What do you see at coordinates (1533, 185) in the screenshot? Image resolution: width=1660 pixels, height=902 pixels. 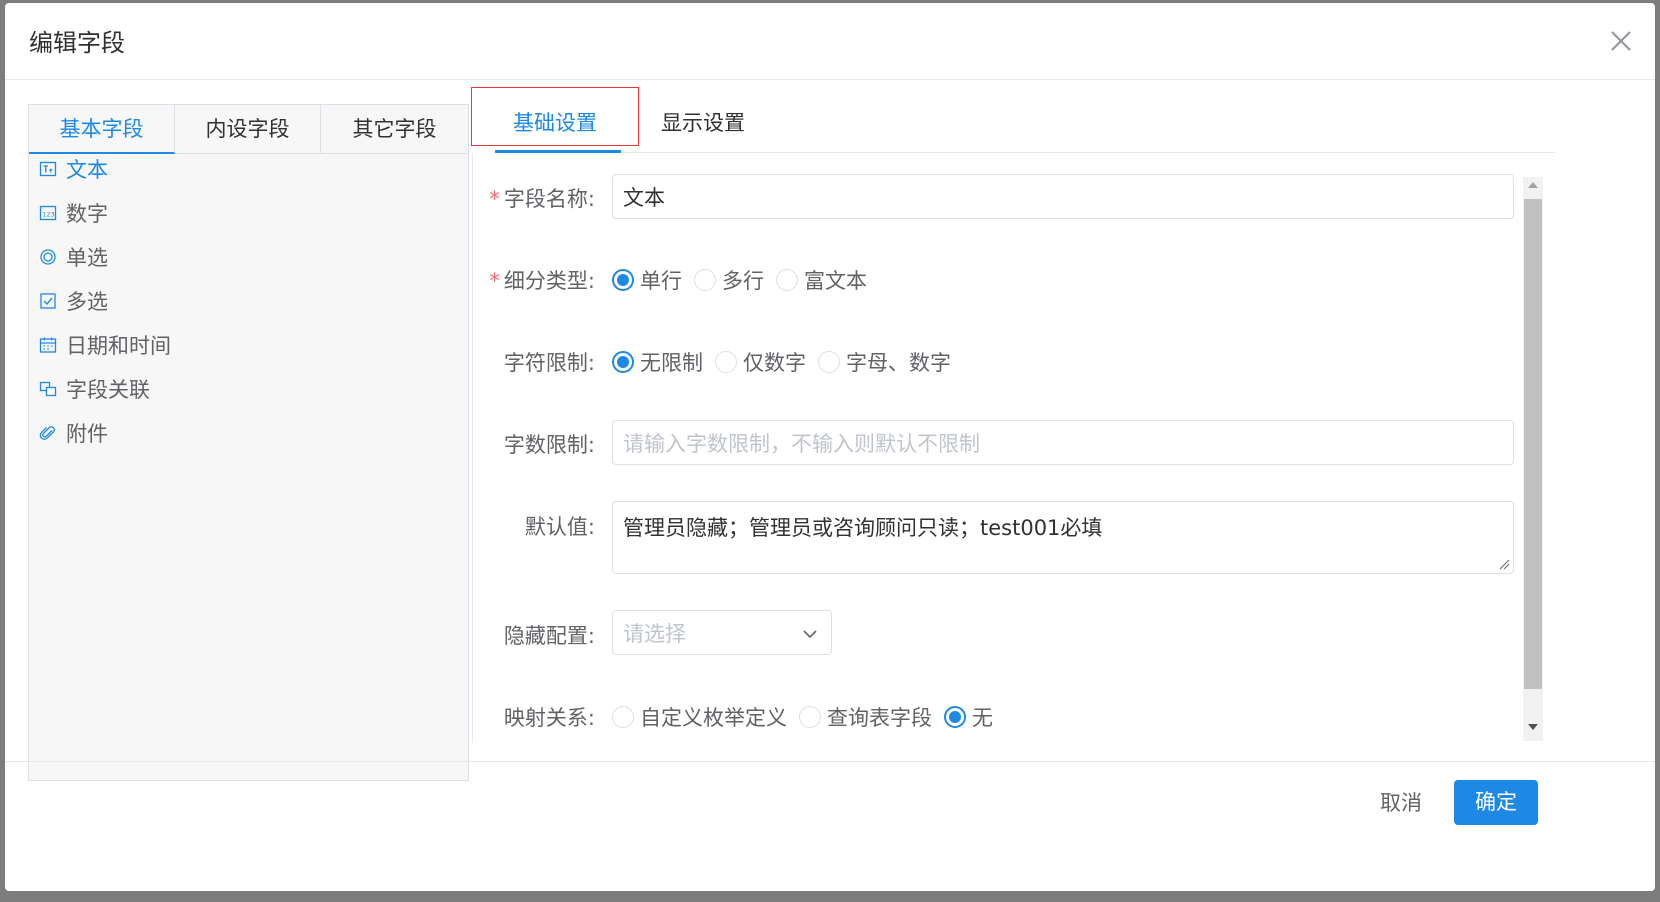 I see `scroll-up-icon` at bounding box center [1533, 185].